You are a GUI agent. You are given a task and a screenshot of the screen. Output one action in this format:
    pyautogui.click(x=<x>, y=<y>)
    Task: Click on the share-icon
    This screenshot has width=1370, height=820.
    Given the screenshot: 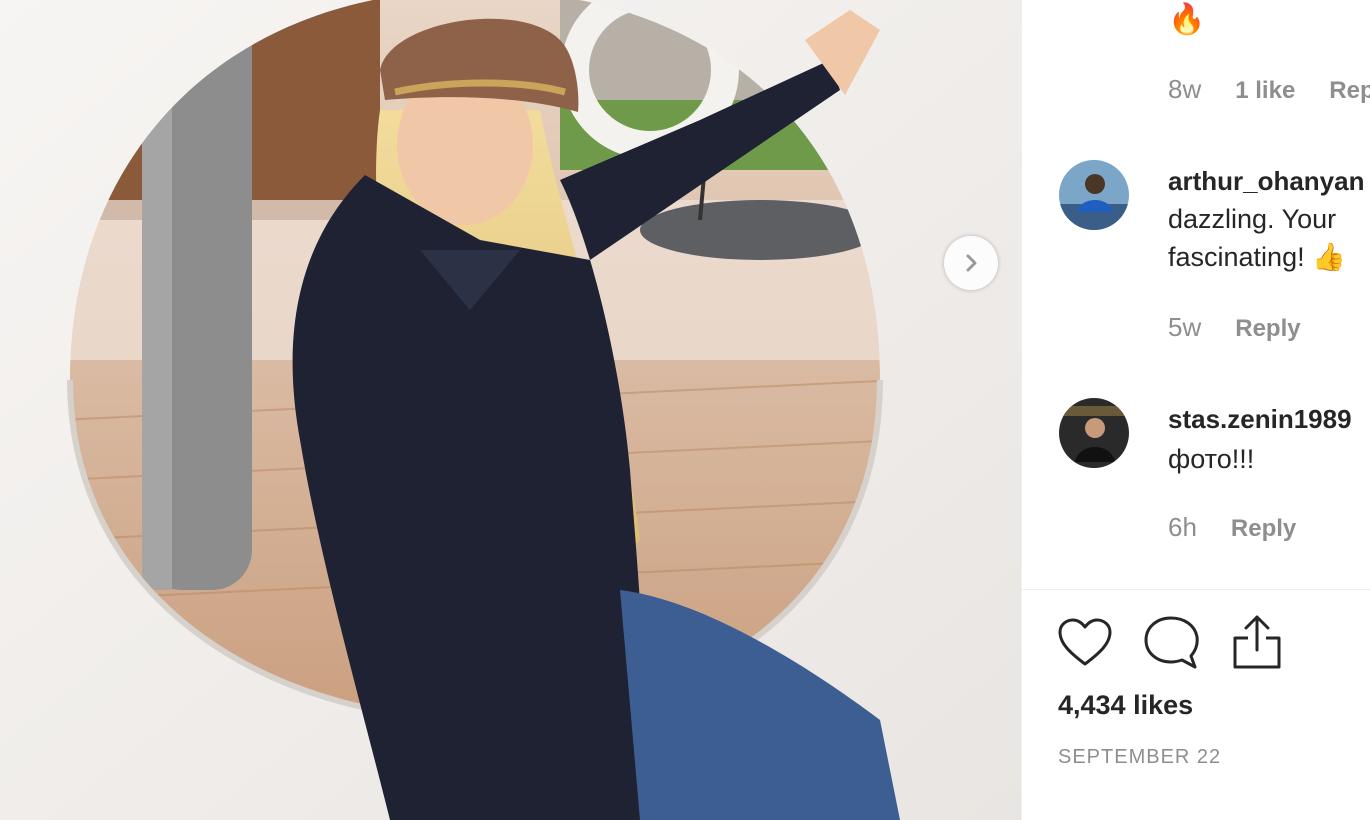 What is the action you would take?
    pyautogui.click(x=1257, y=642)
    